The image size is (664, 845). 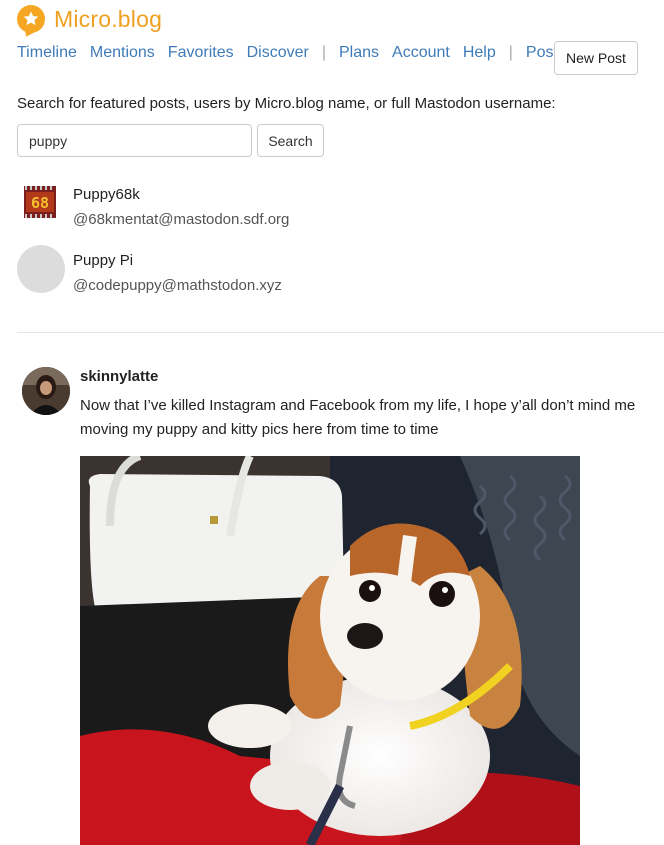 What do you see at coordinates (421, 53) in the screenshot?
I see `nav-account: Account` at bounding box center [421, 53].